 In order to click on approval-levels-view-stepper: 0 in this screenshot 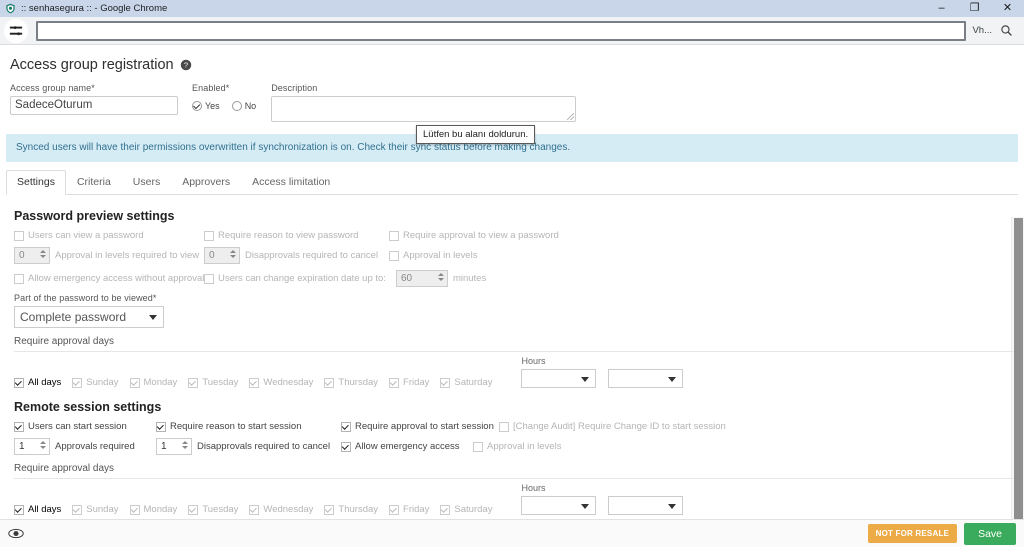, I will do `click(32, 255)`.